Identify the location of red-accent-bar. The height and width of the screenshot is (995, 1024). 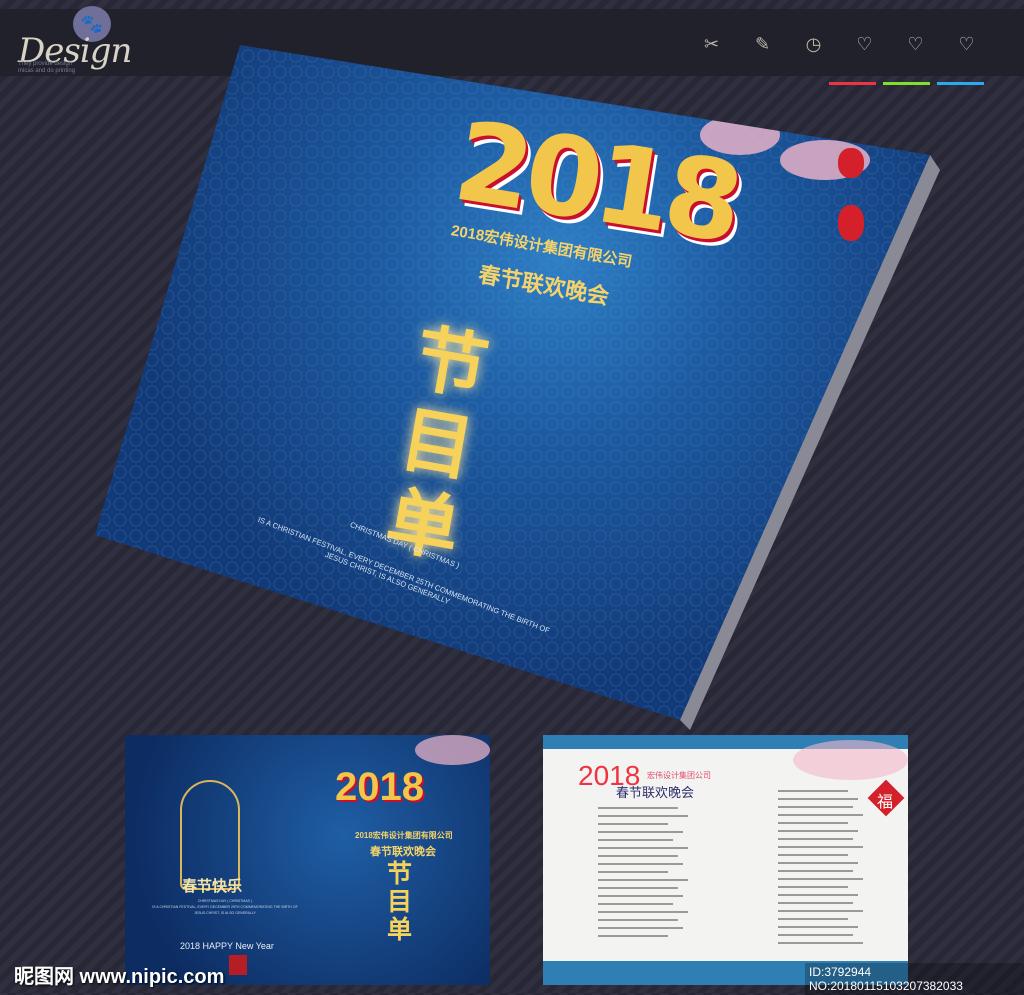
(852, 83).